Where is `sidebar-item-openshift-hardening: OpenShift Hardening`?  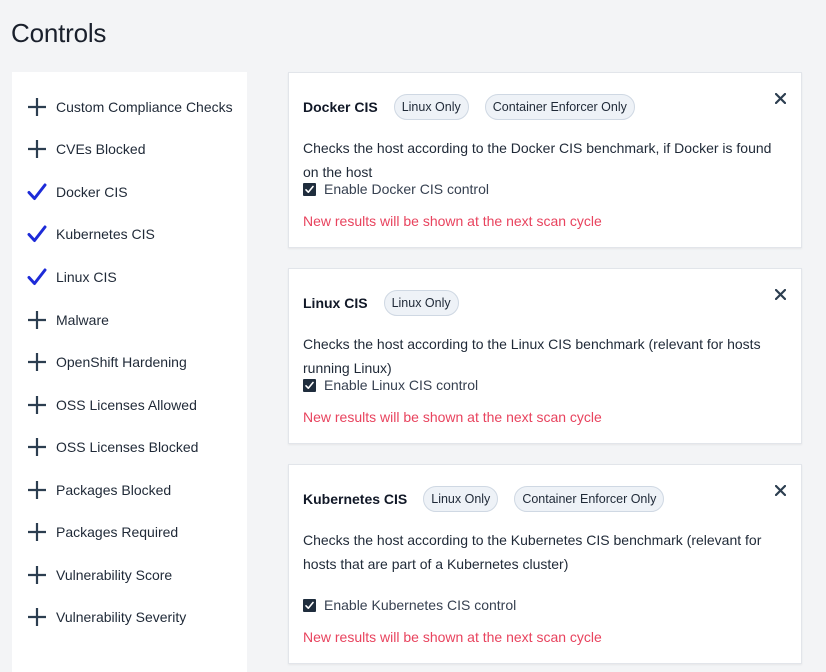 sidebar-item-openshift-hardening: OpenShift Hardening is located at coordinates (106, 362).